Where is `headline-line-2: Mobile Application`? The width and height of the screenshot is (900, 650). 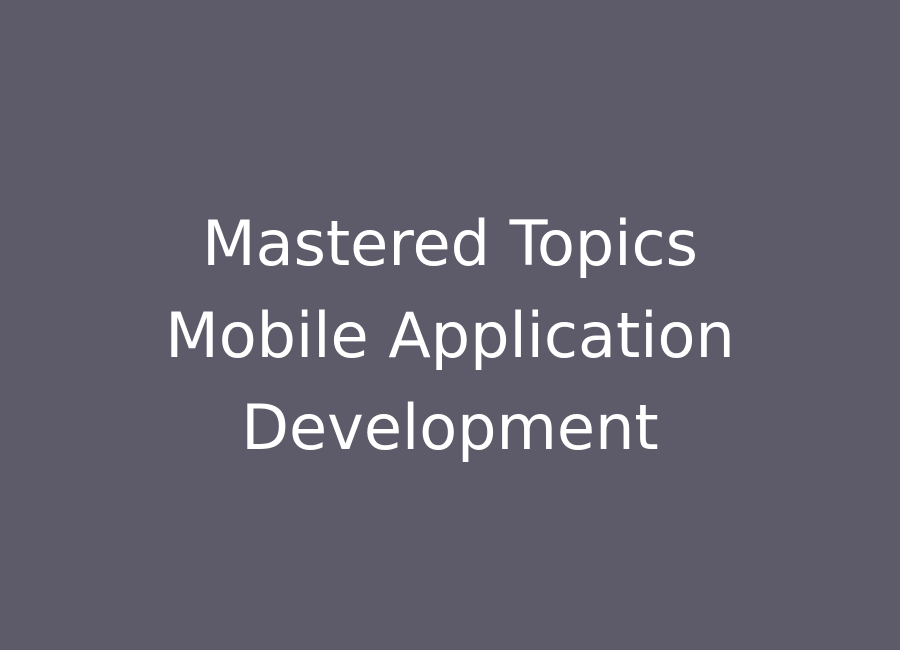 headline-line-2: Mobile Application is located at coordinates (450, 335).